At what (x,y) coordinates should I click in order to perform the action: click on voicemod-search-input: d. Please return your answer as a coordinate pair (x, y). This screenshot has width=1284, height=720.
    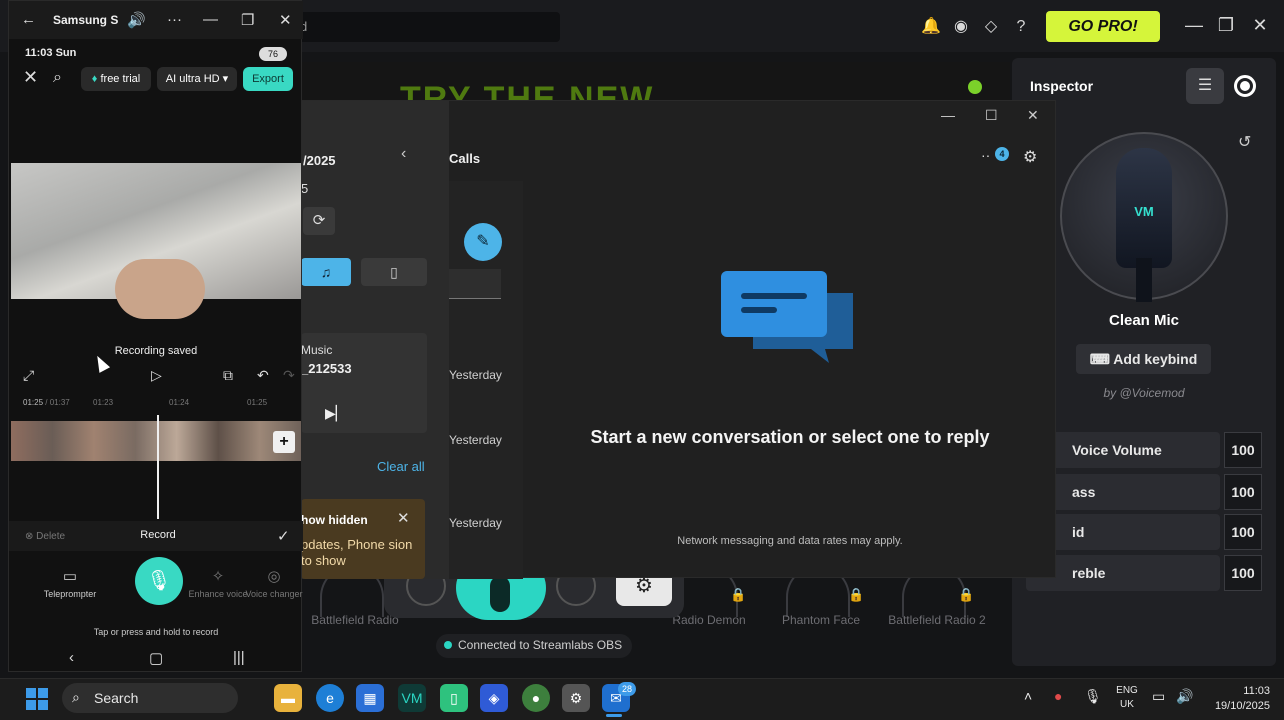
    Looking at the image, I should click on (426, 27).